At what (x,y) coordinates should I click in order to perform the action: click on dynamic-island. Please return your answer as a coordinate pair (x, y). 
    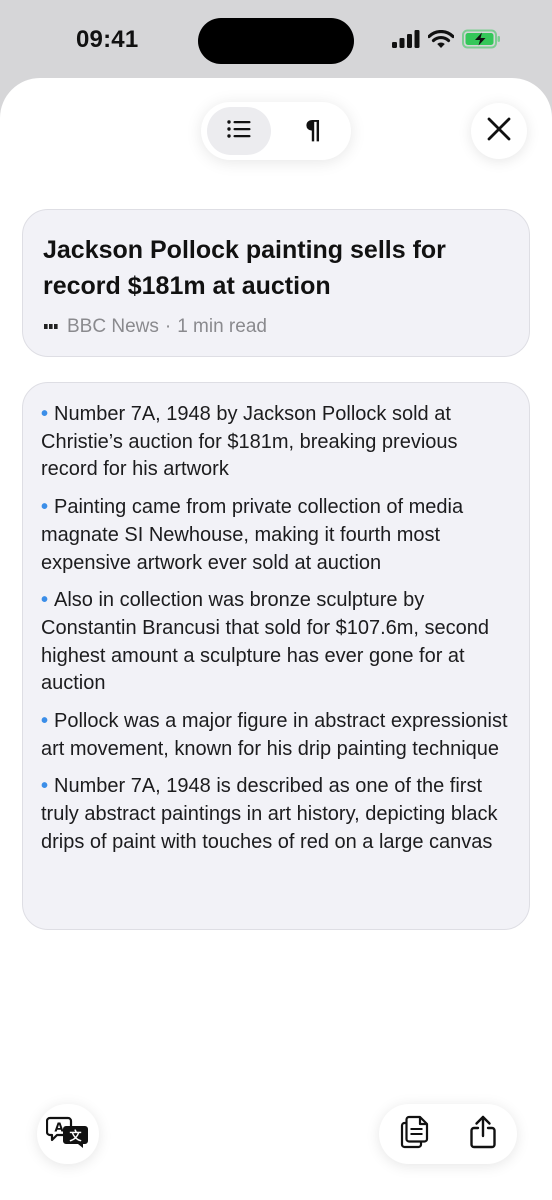
    Looking at the image, I should click on (276, 41).